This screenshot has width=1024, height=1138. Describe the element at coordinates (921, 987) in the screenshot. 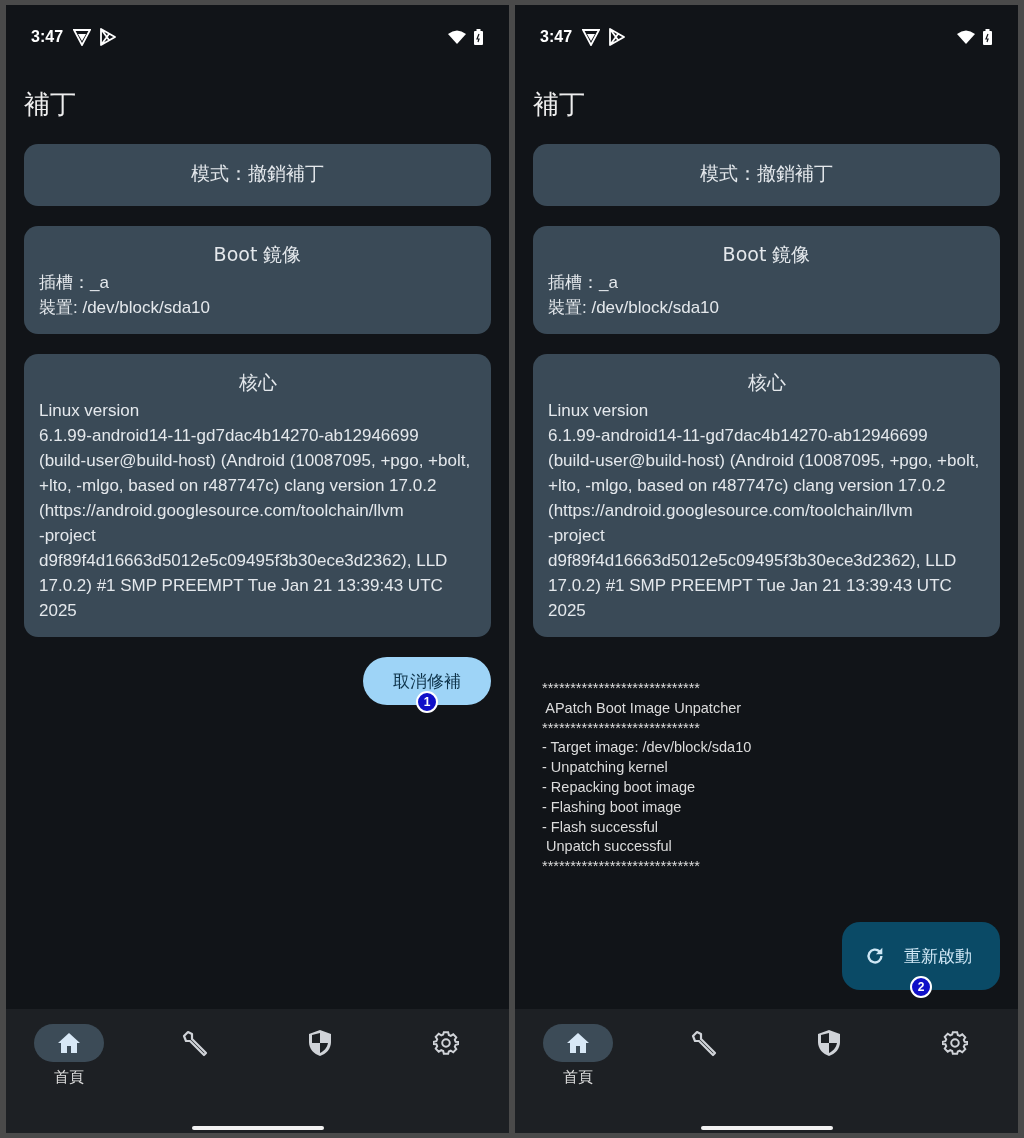

I see `step-badge: 2` at that location.